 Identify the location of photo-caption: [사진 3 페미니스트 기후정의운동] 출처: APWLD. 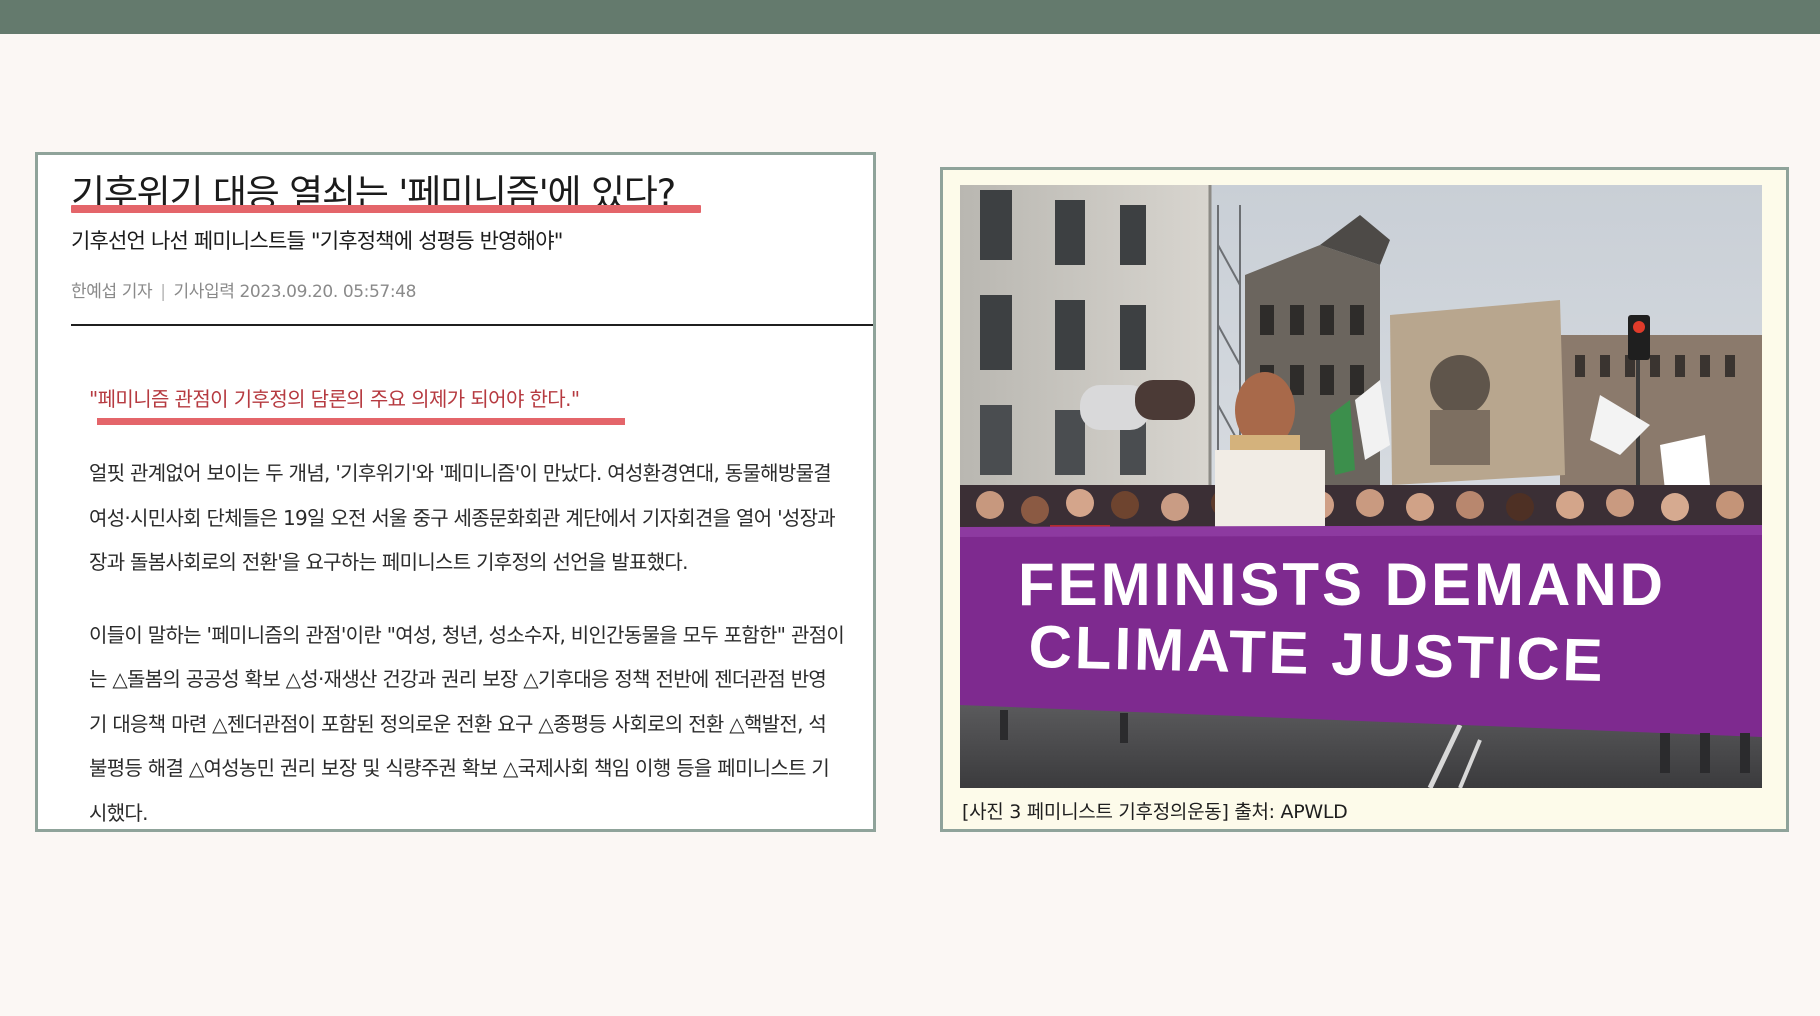
(1155, 812).